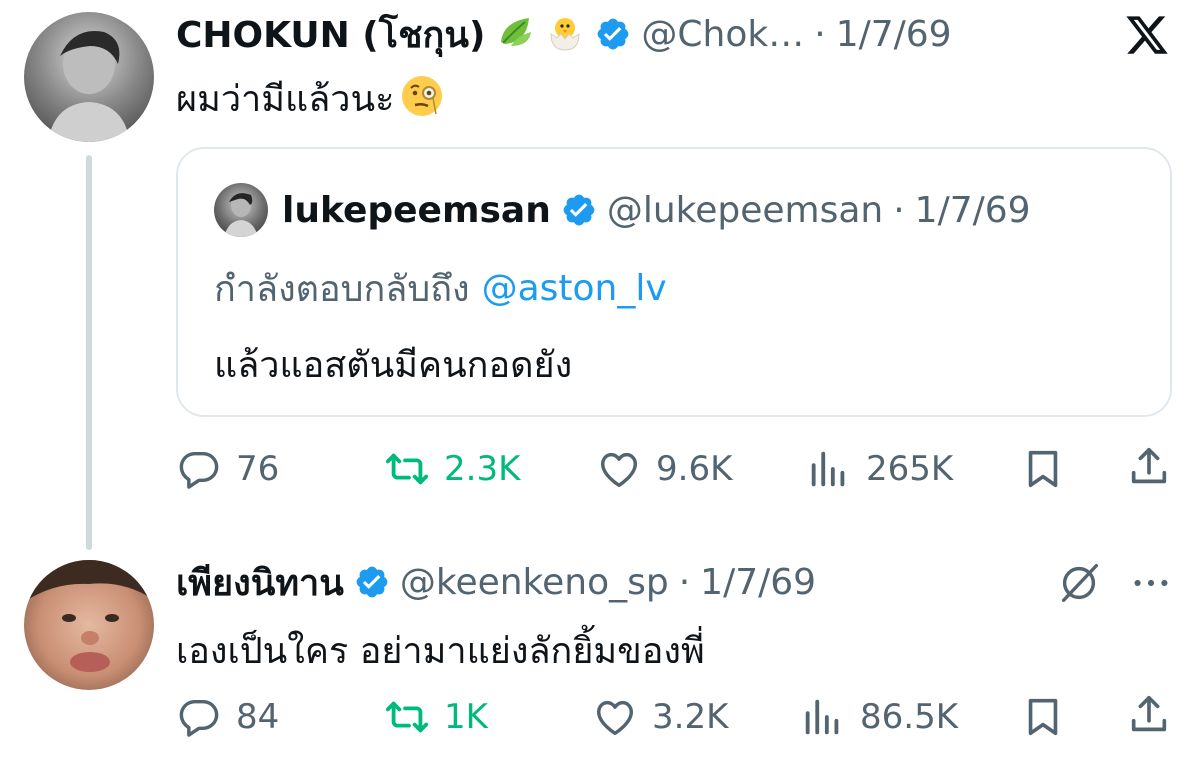 This screenshot has height=768, width=1200. Describe the element at coordinates (393, 365) in the screenshot. I see `quote-text: แล้วแอสตันมีคนกอดยัง` at that location.